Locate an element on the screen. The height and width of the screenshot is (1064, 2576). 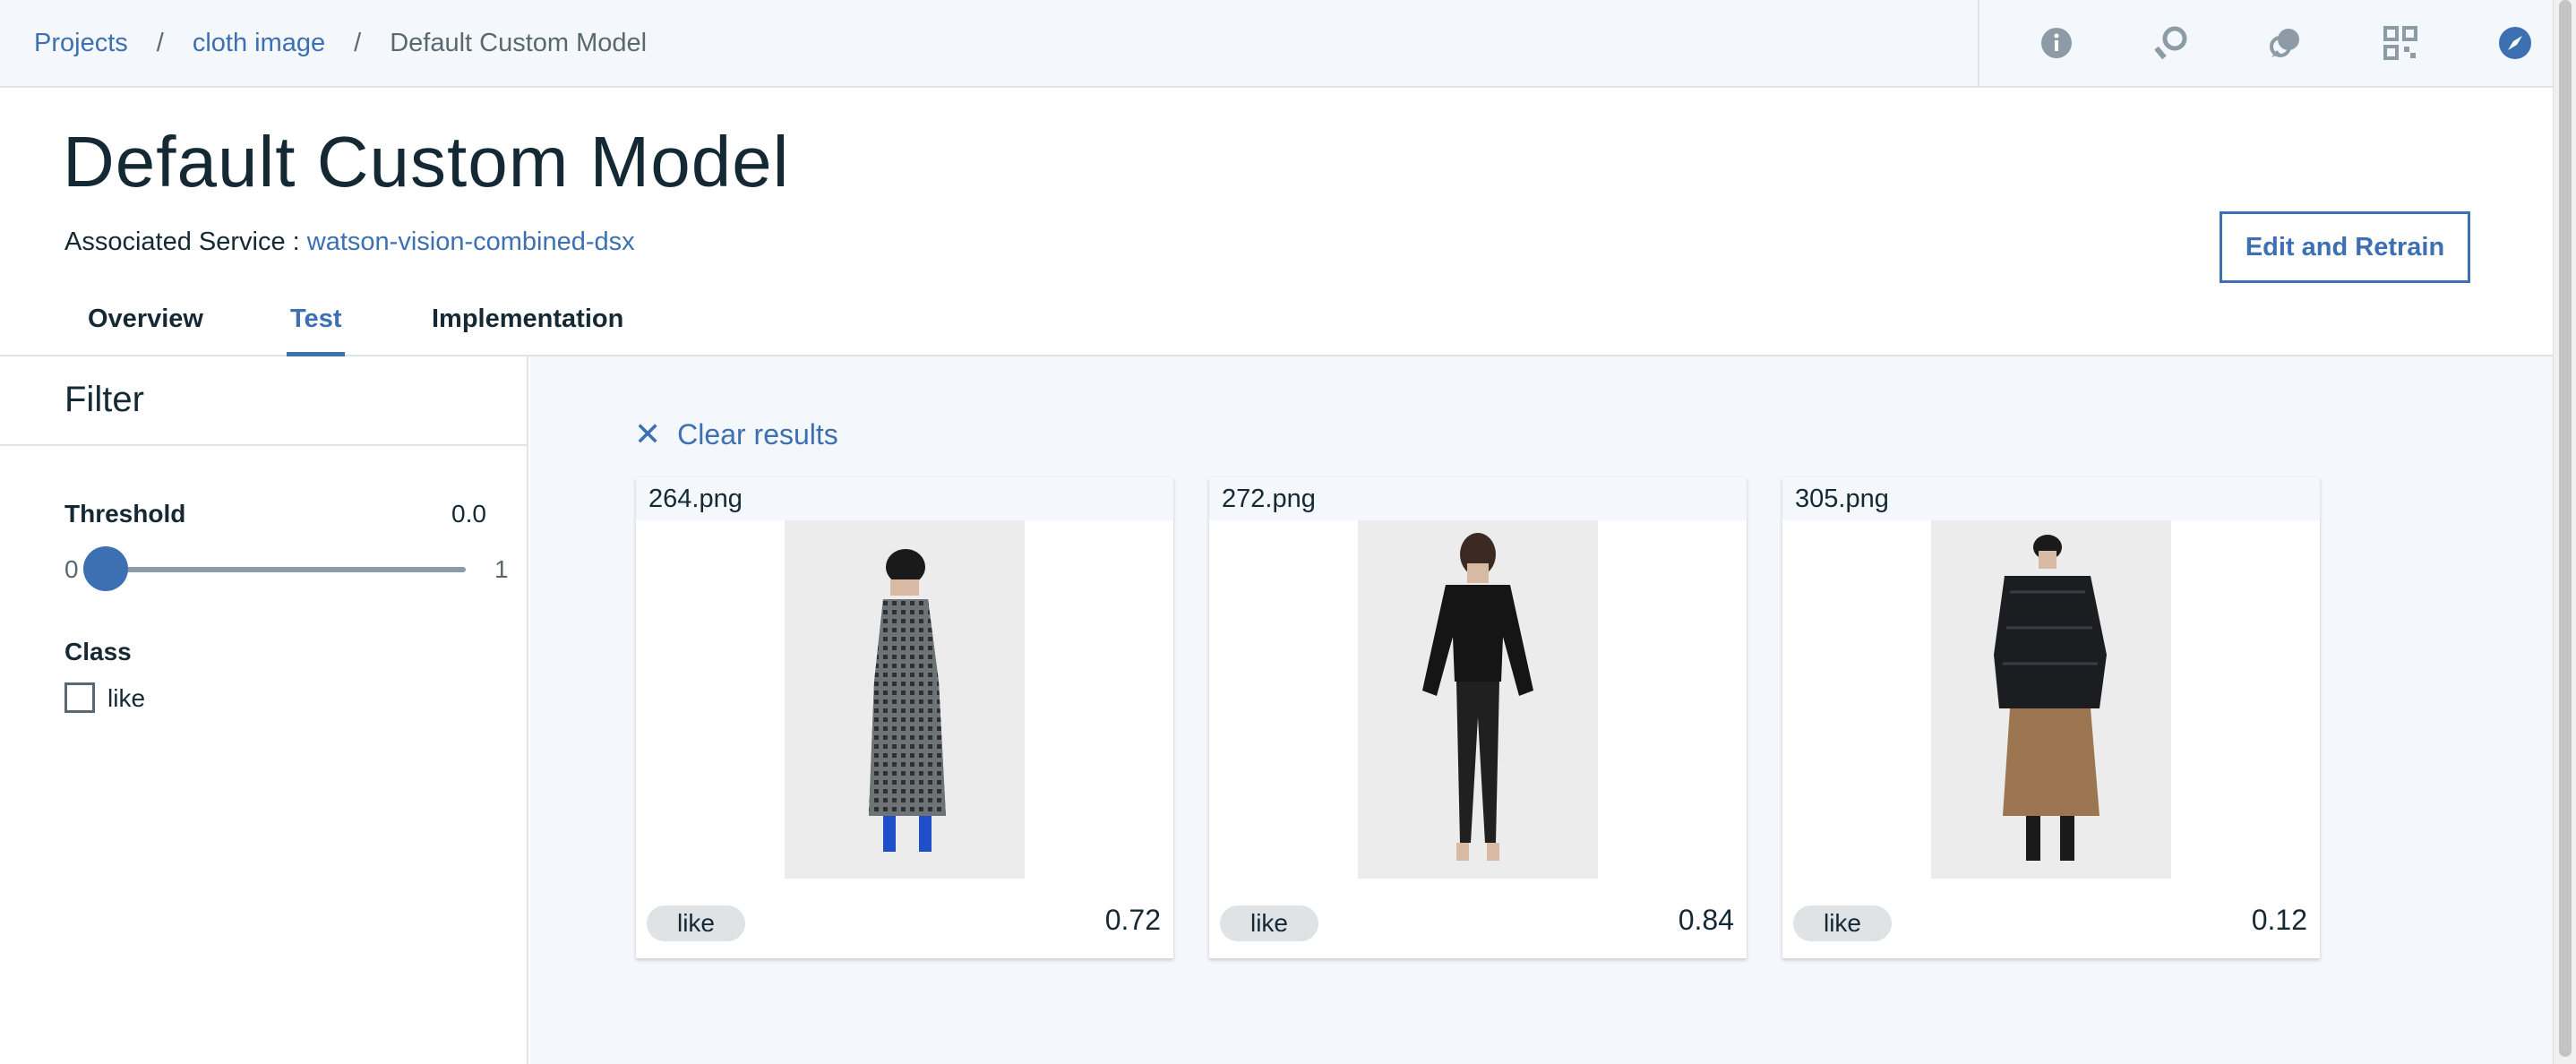
qr-code-icon is located at coordinates (2400, 43).